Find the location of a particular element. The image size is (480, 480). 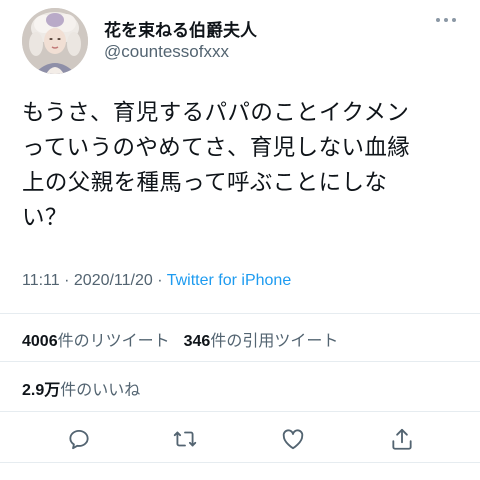

avatar-portrait-image is located at coordinates (55, 41).